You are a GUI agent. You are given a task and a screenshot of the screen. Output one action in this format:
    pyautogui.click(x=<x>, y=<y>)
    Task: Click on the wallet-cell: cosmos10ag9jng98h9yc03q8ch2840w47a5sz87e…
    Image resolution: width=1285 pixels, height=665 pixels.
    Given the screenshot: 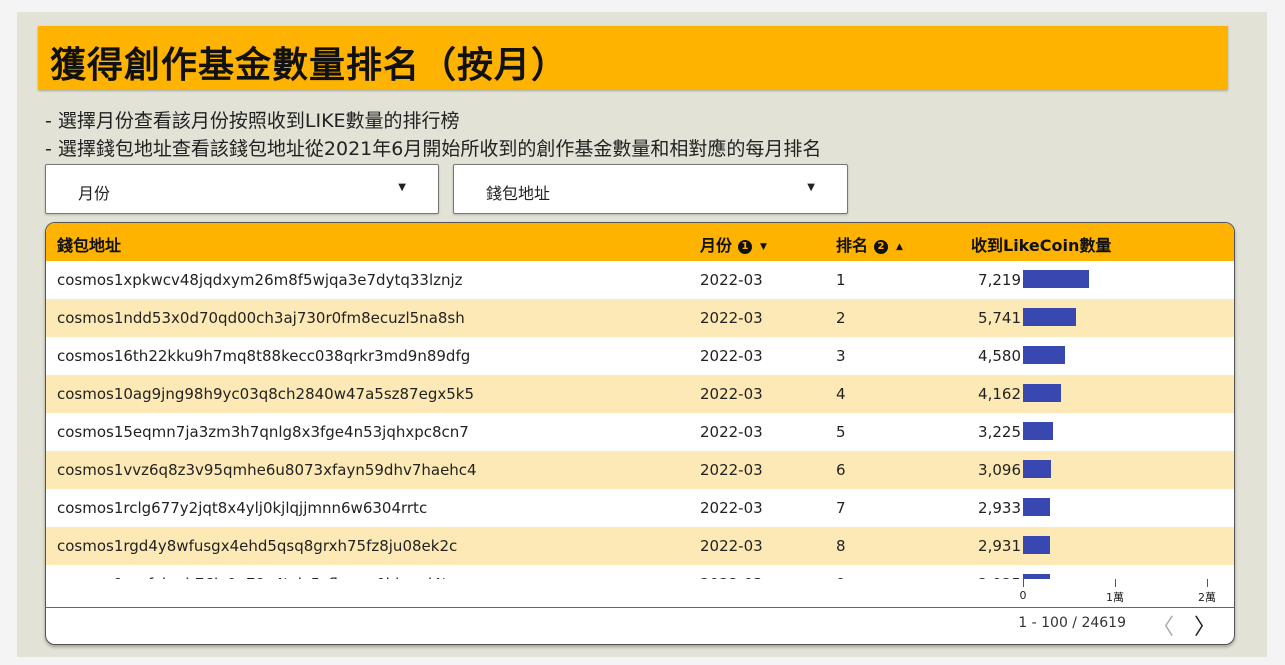 What is the action you would take?
    pyautogui.click(x=265, y=394)
    